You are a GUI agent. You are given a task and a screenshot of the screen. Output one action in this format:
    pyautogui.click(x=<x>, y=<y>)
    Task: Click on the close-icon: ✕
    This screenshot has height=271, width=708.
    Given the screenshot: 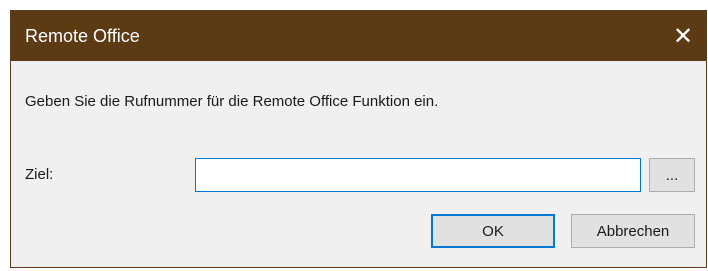 What is the action you would take?
    pyautogui.click(x=683, y=36)
    